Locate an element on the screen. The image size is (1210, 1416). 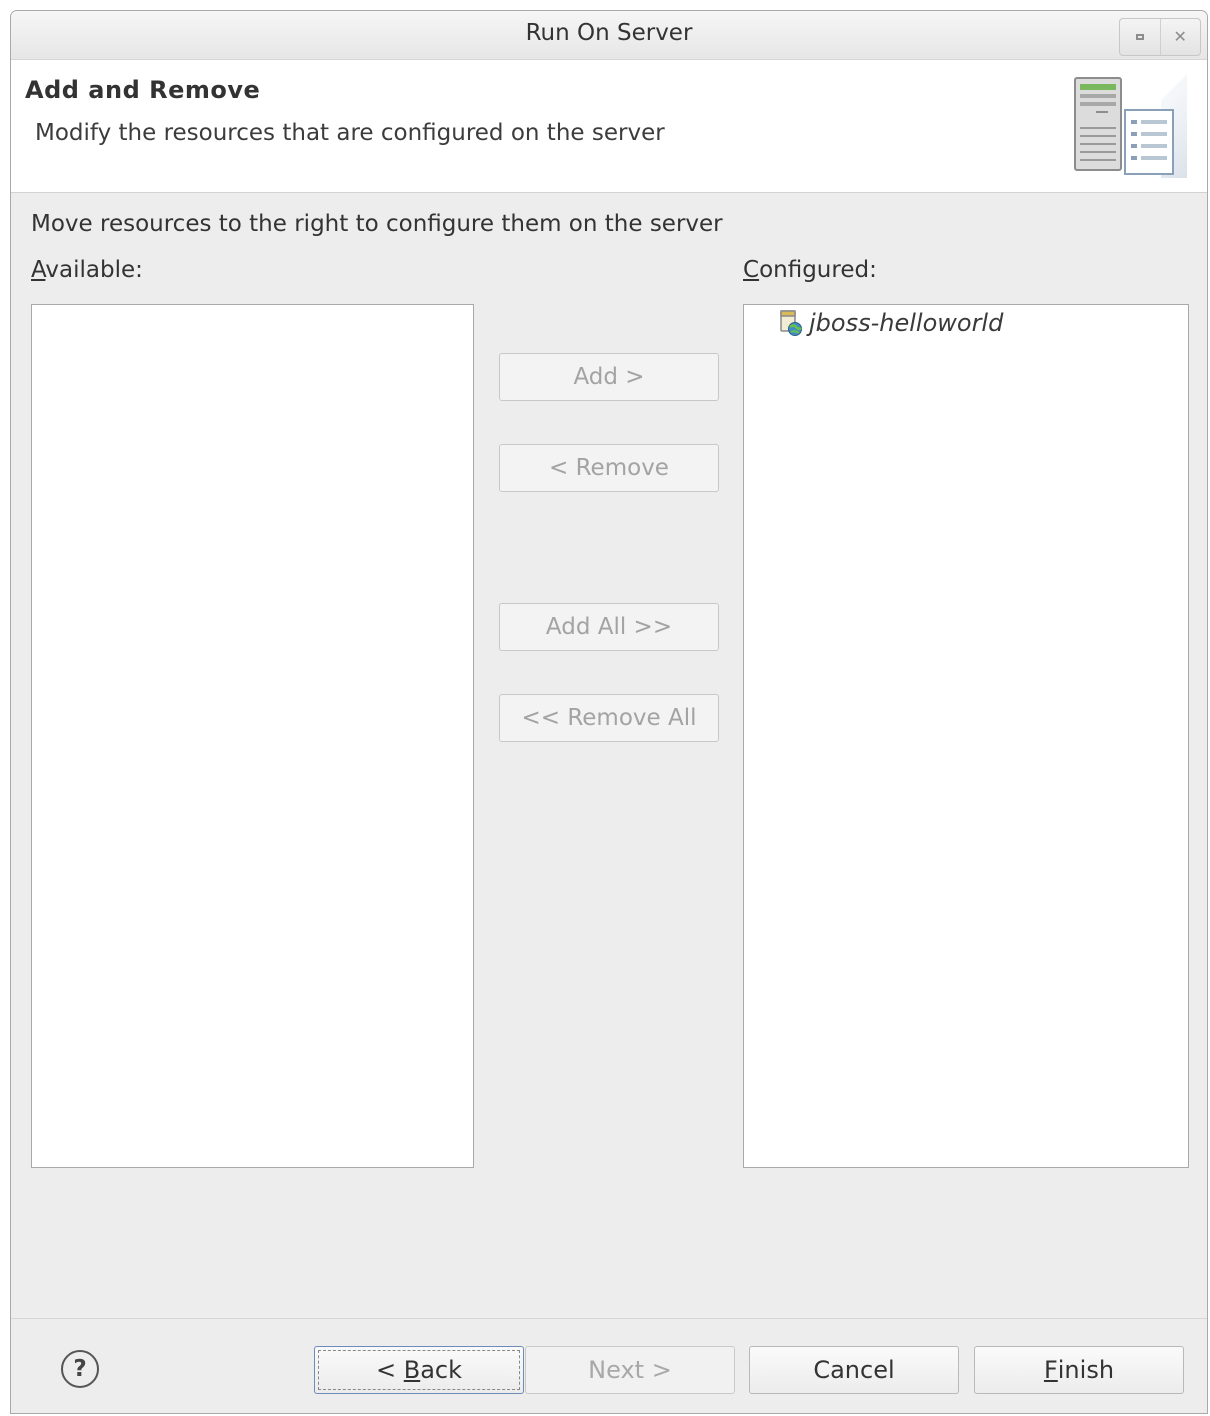
back-mnemonic: B is located at coordinates (412, 1370).